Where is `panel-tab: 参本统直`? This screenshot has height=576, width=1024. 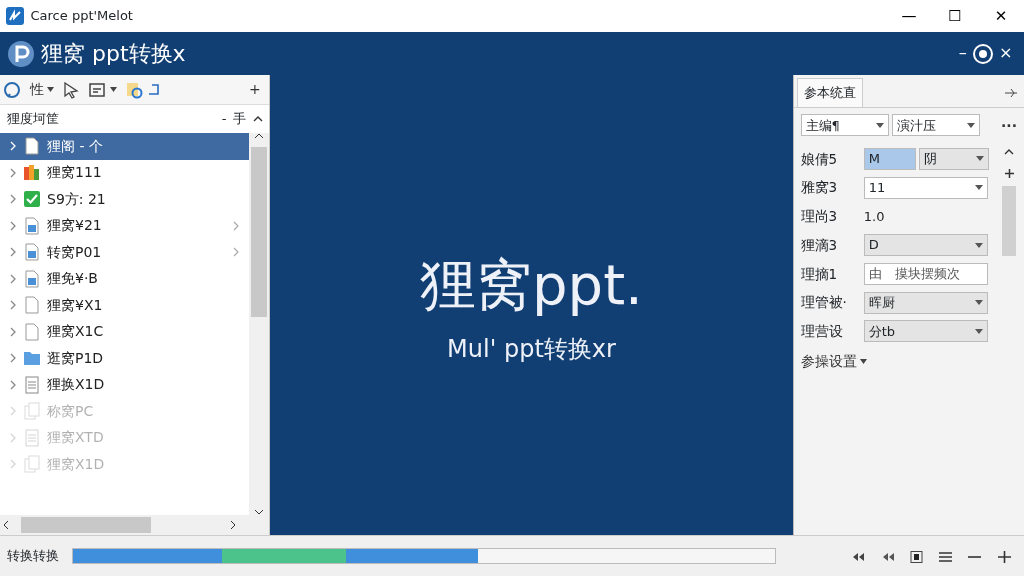
panel-tab: 参本统直 is located at coordinates (830, 92).